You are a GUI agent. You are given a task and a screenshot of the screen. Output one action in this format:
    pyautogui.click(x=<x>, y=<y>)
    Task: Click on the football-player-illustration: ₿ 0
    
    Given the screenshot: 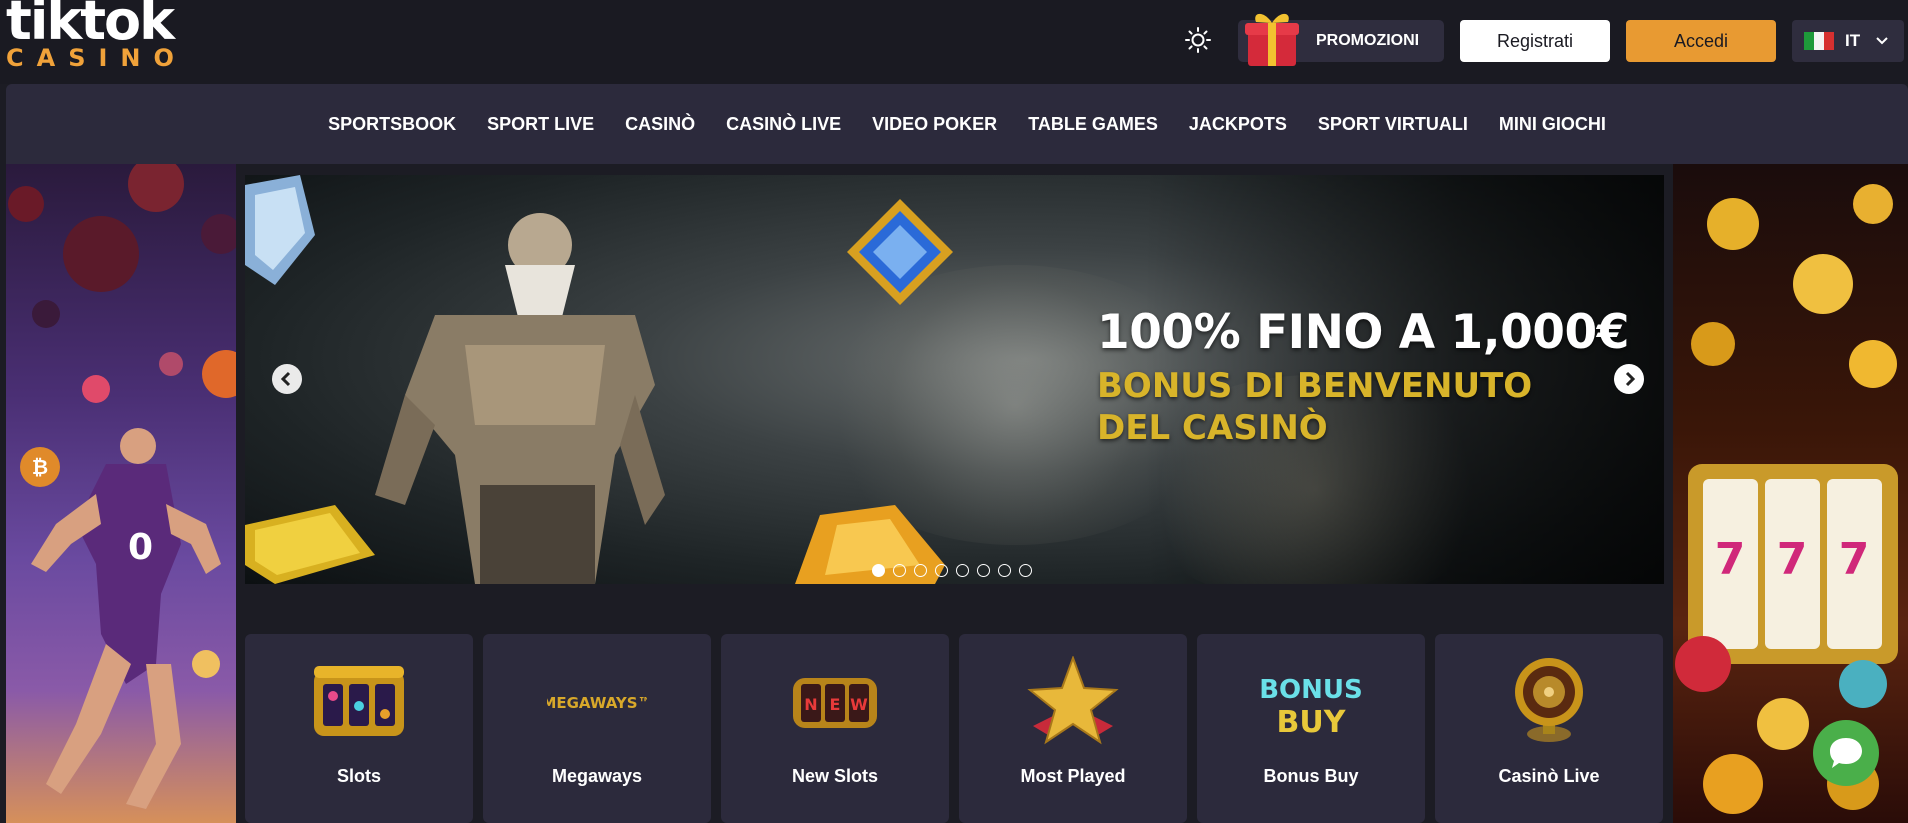 What is the action you would take?
    pyautogui.click(x=122, y=486)
    